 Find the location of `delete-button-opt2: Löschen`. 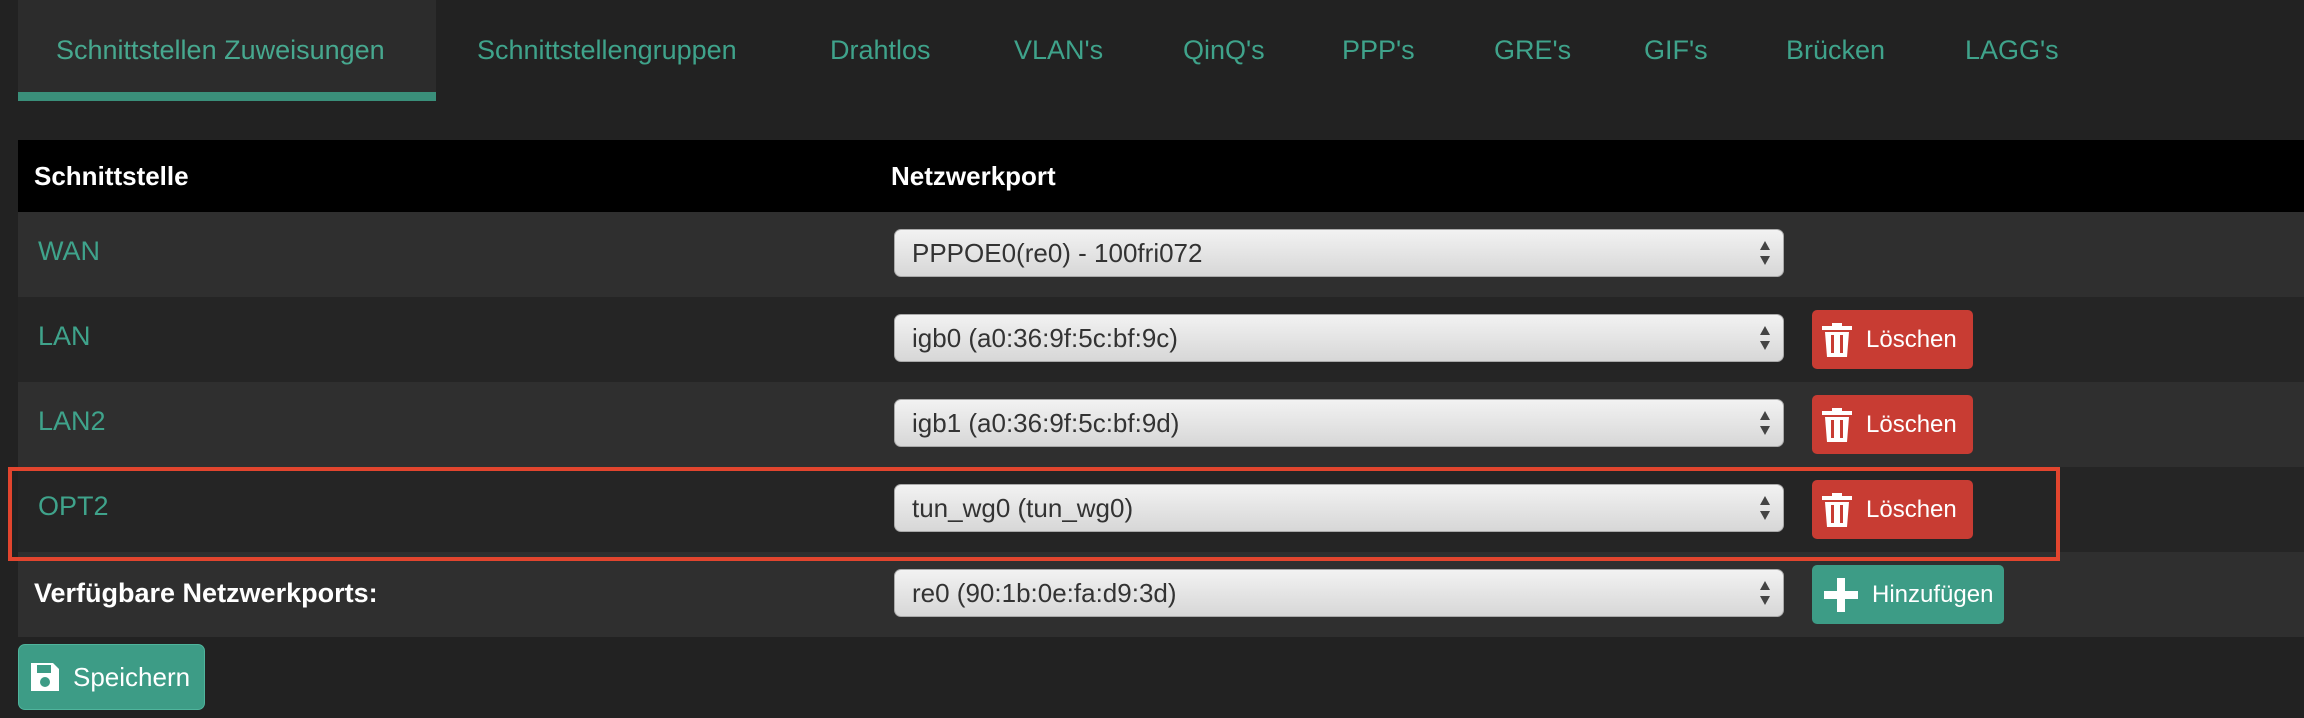

delete-button-opt2: Löschen is located at coordinates (1892, 509).